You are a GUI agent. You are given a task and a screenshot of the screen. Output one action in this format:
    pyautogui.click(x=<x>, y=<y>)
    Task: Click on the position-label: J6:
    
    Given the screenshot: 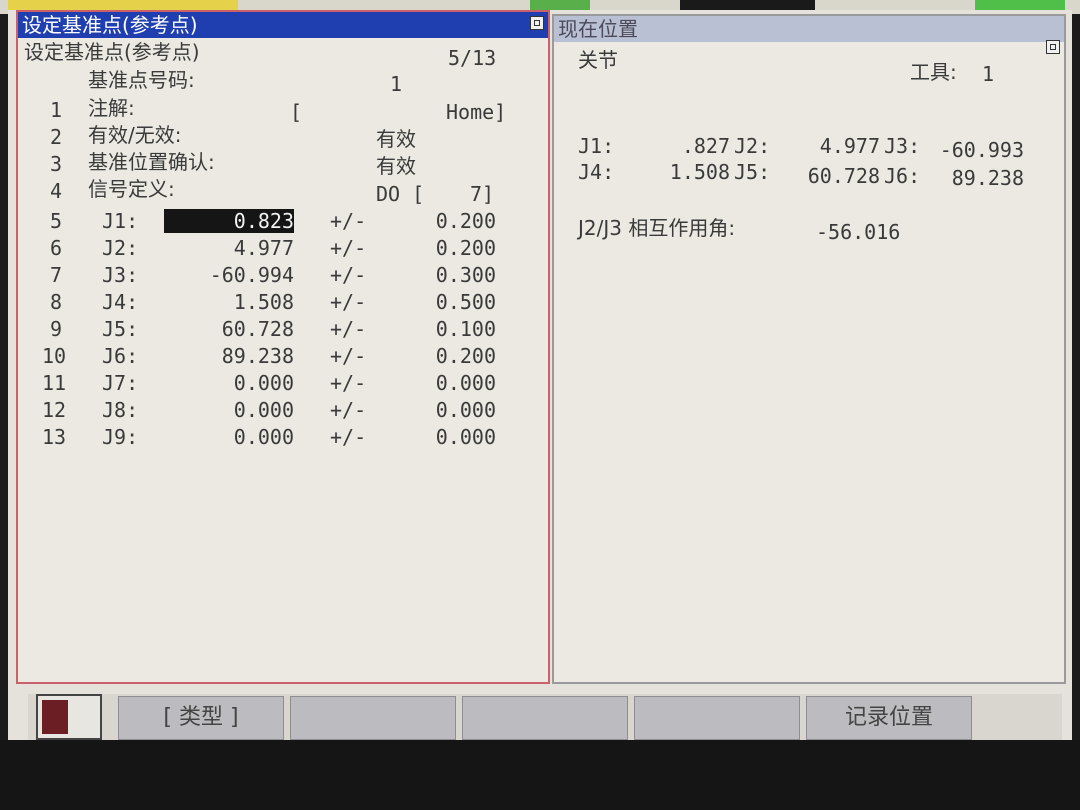 What is the action you would take?
    pyautogui.click(x=902, y=176)
    